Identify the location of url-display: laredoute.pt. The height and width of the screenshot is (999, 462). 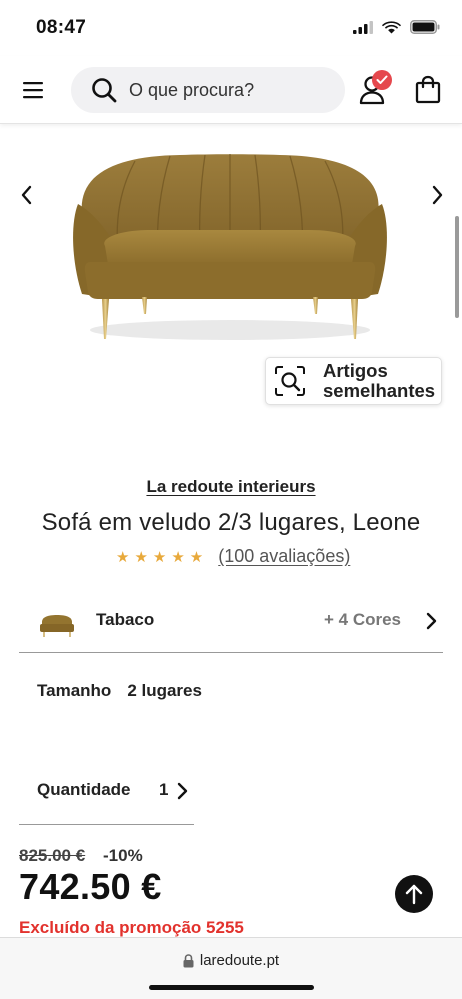
(231, 960).